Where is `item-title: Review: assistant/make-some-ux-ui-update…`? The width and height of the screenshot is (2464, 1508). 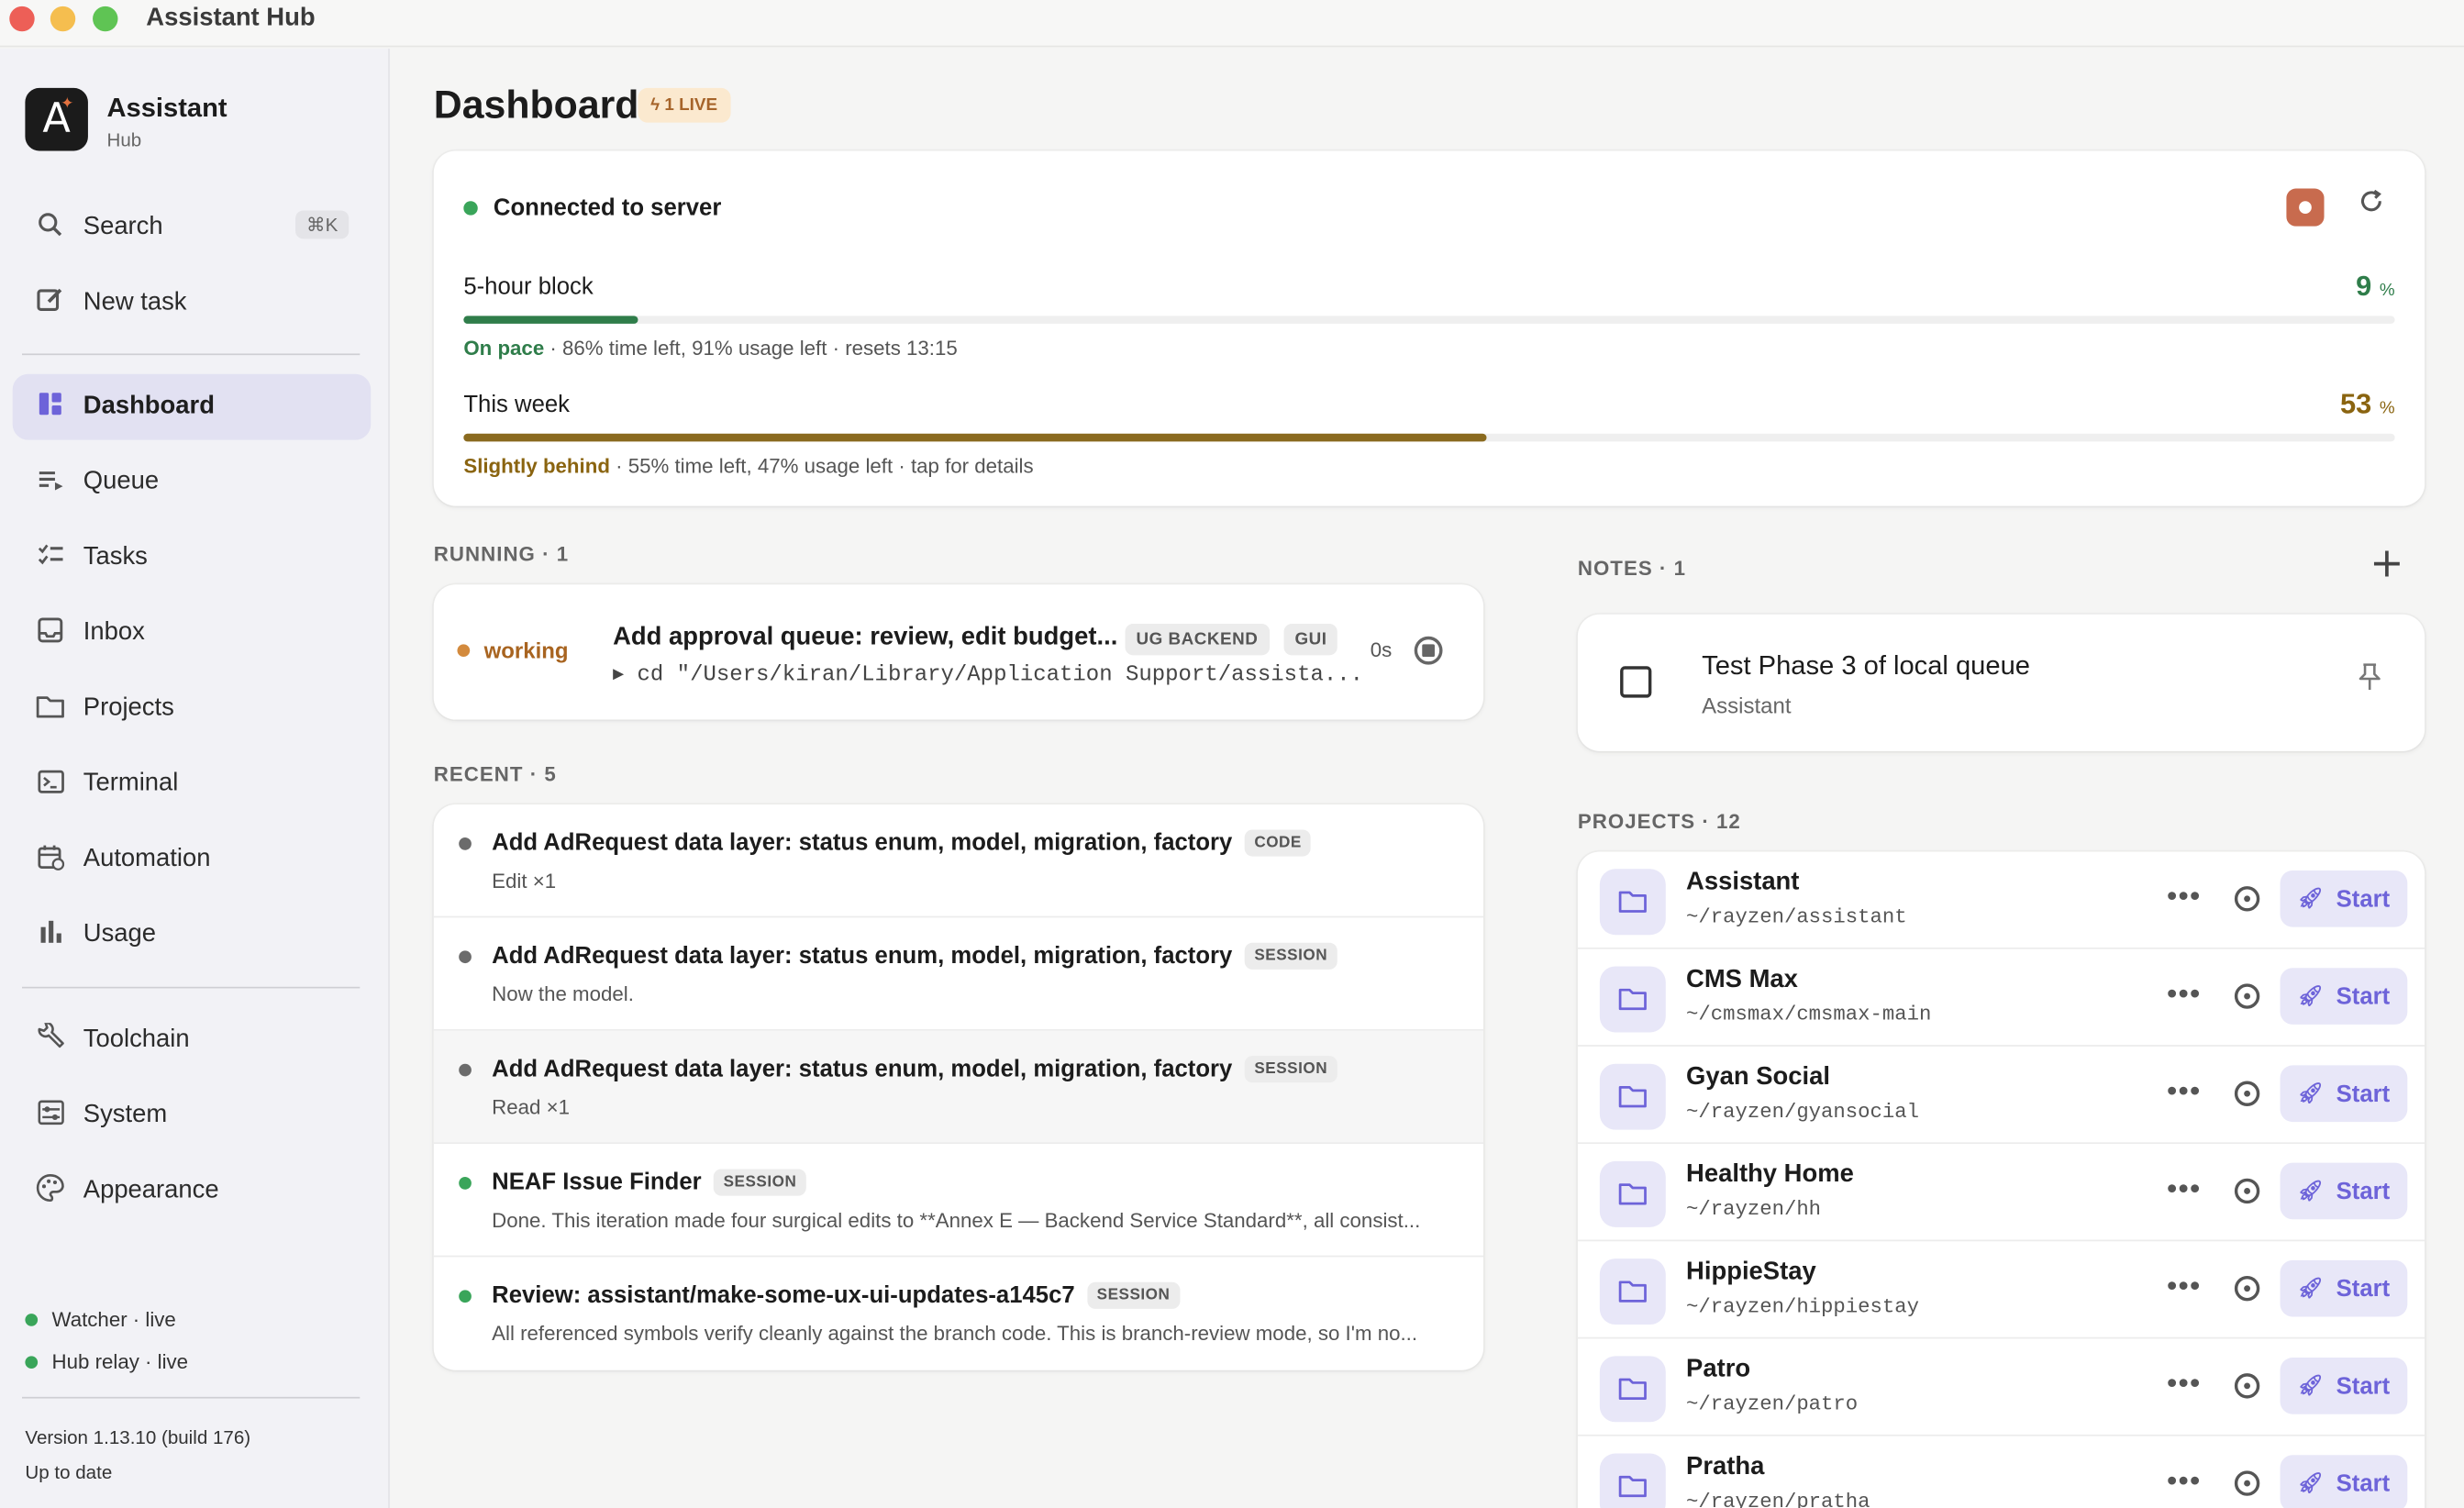
item-title: Review: assistant/make-some-ux-ui-update… is located at coordinates (783, 1295).